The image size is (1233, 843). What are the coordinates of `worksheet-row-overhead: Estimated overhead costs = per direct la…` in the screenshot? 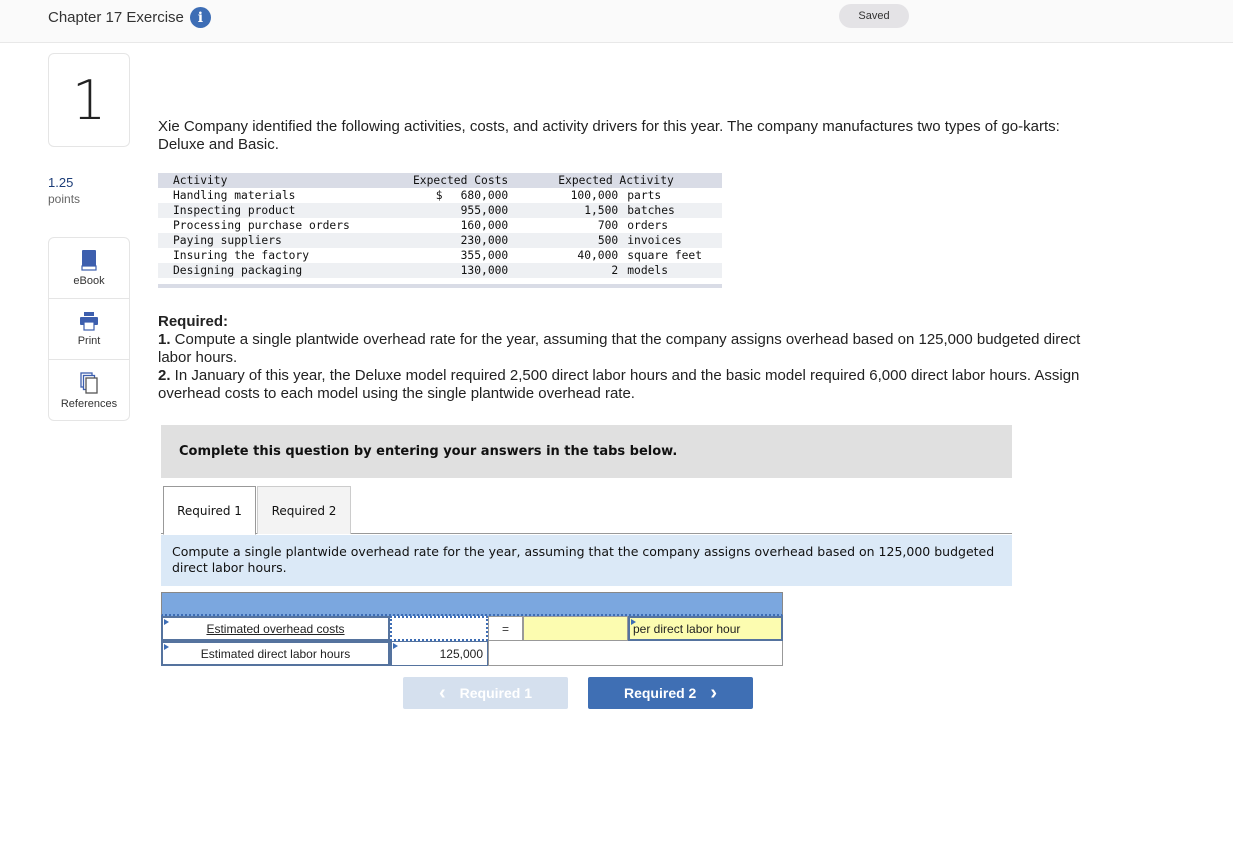 It's located at (472, 628).